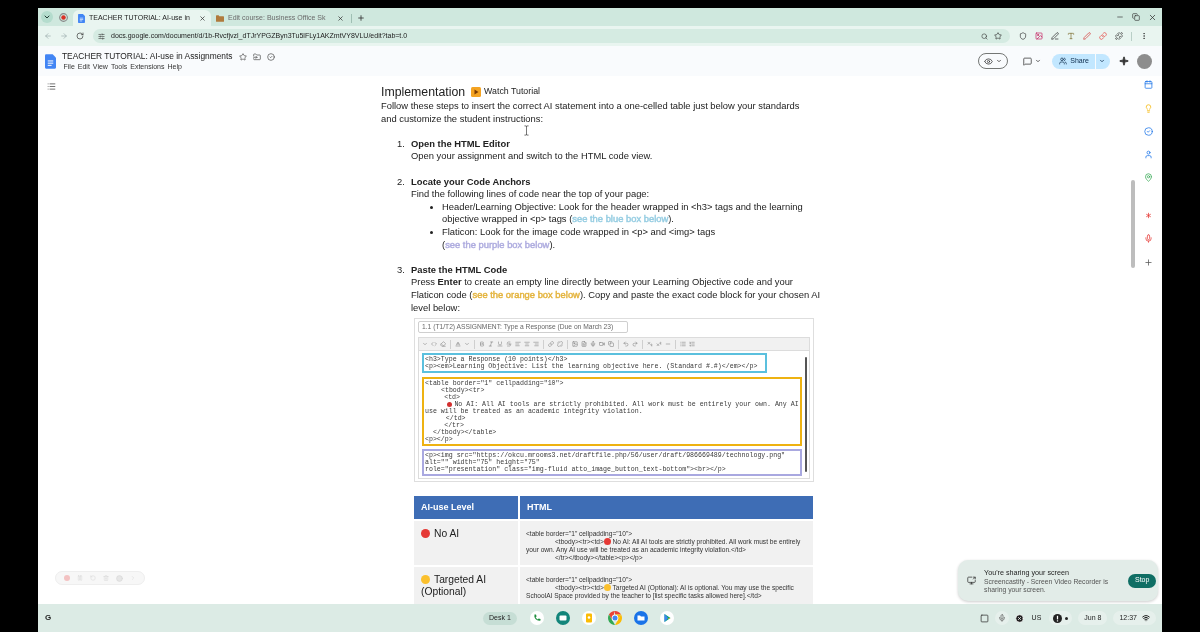 The image size is (1200, 632). I want to click on sparkle-icon, so click(1124, 61).